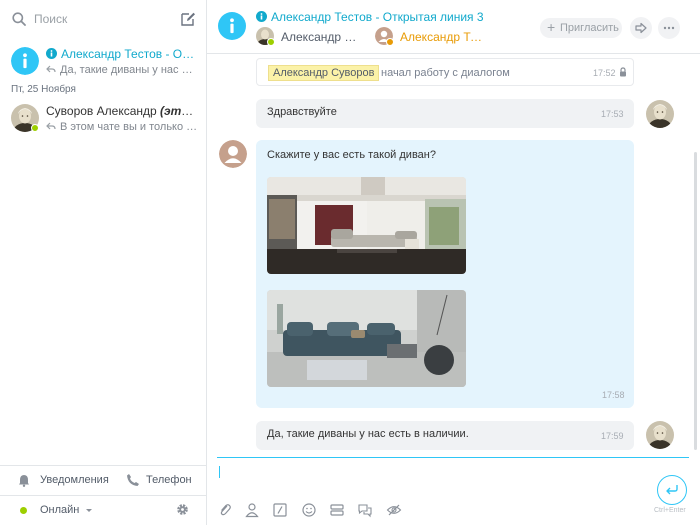 This screenshot has height=525, width=700. What do you see at coordinates (551, 27) in the screenshot?
I see `plus-icon: +` at bounding box center [551, 27].